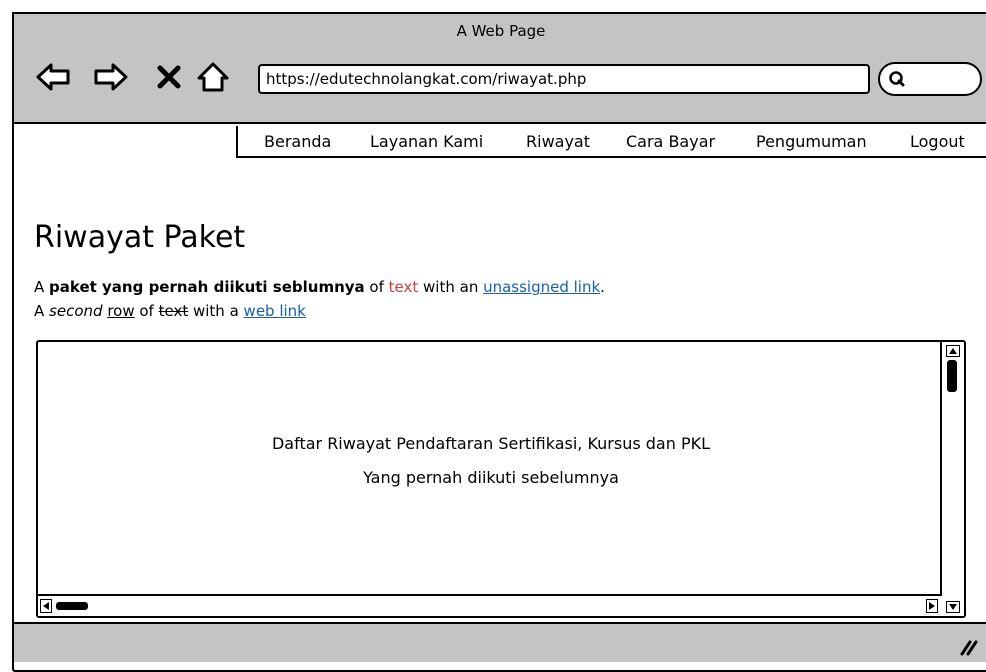  Describe the element at coordinates (403, 287) in the screenshot. I see `red-text: text` at that location.